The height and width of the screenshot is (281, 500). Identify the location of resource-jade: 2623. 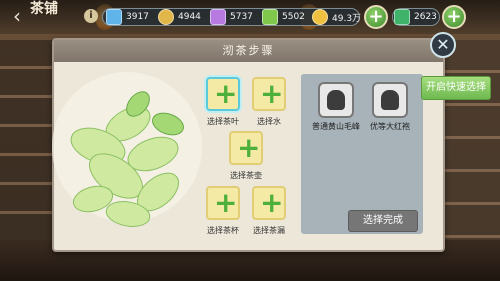
(415, 17).